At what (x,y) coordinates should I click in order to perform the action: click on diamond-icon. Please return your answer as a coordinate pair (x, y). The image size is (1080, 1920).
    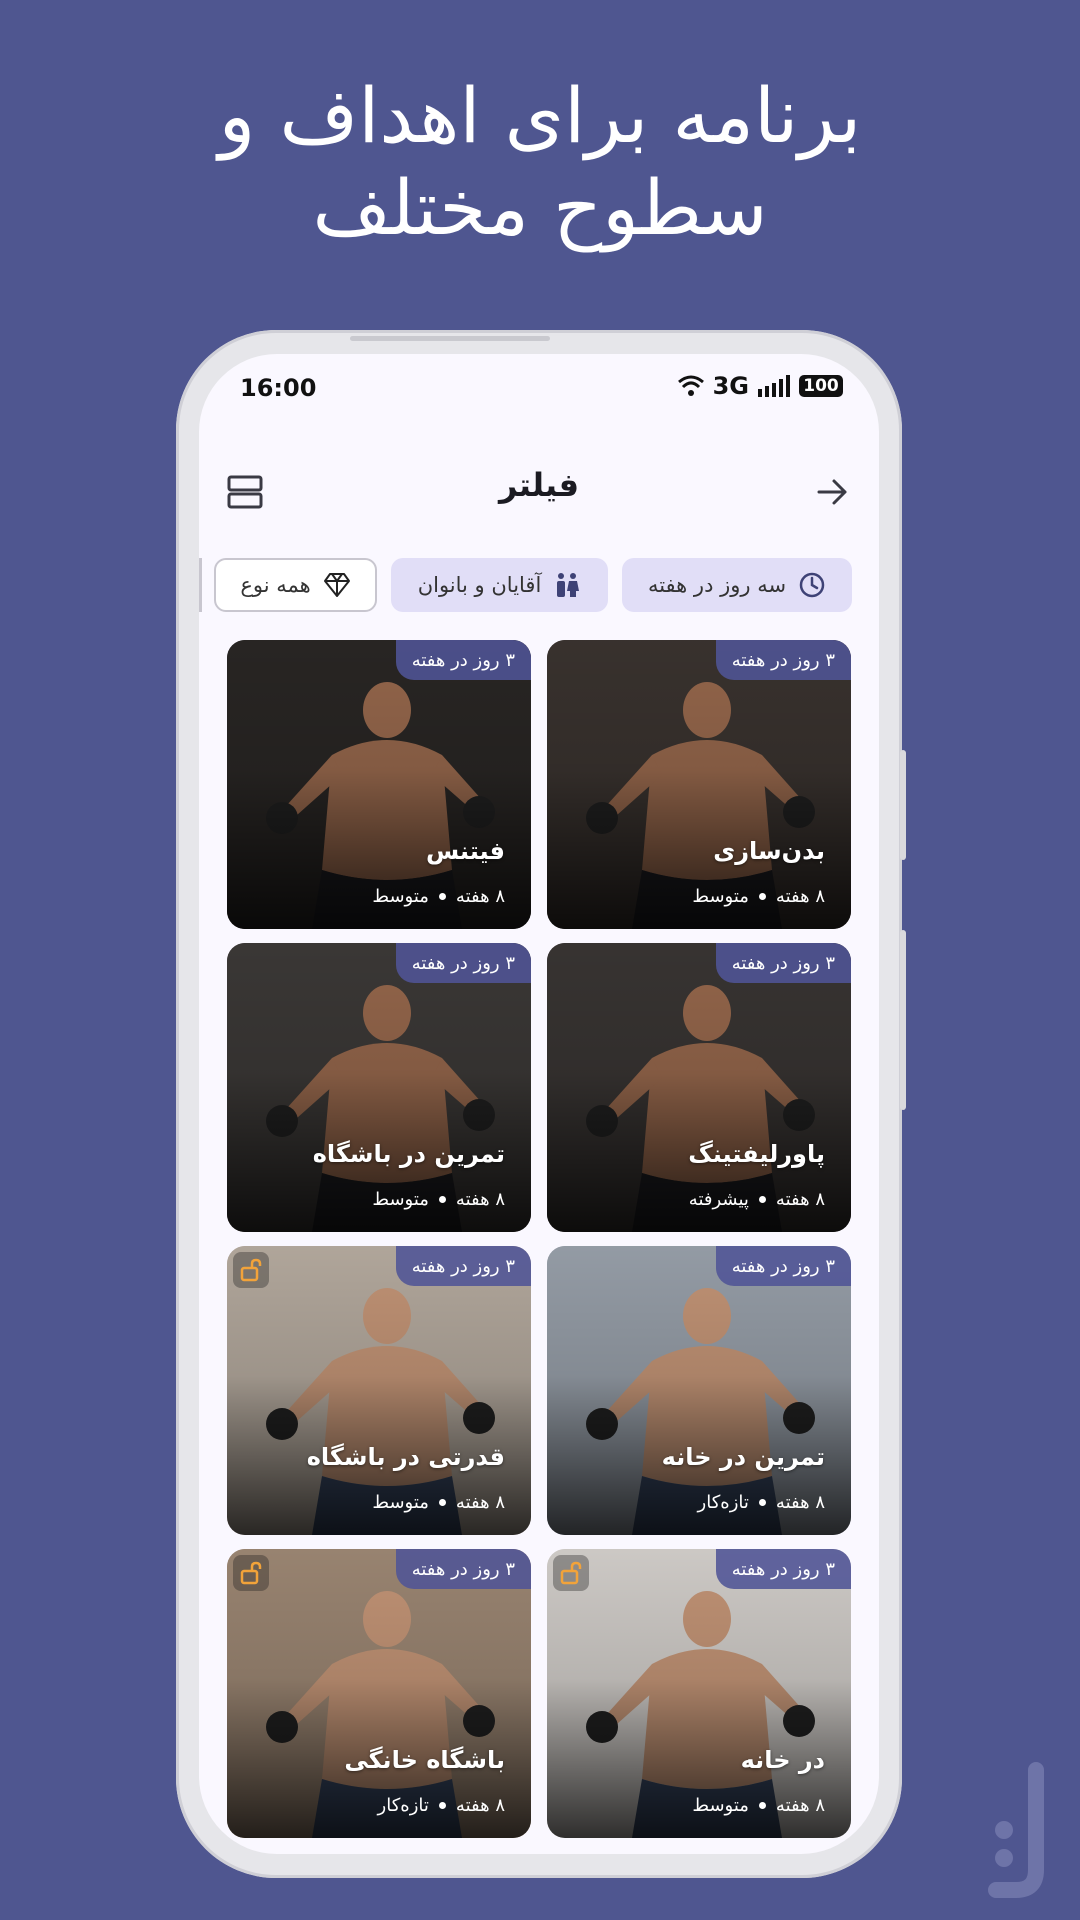
    Looking at the image, I should click on (336, 585).